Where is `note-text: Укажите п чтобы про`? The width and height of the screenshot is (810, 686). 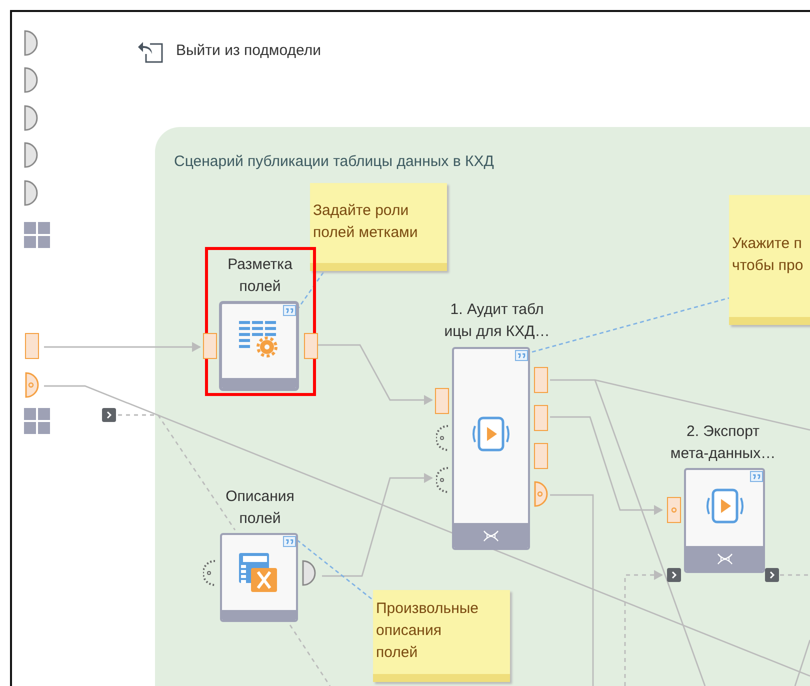 note-text: Укажите п чтобы про is located at coordinates (768, 255).